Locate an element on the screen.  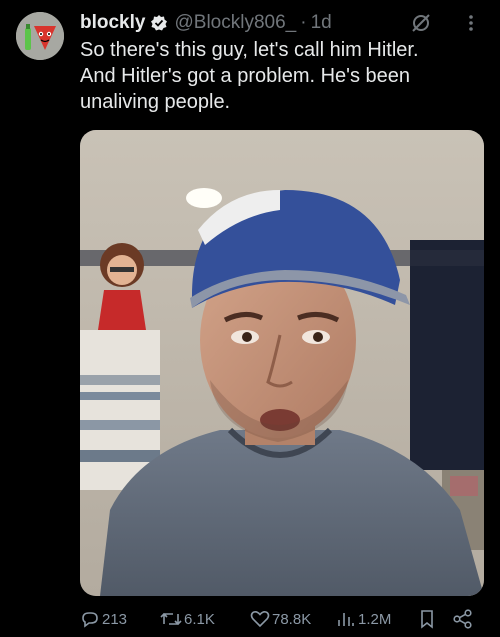
retweet-button: 6.1K is located at coordinates (187, 619).